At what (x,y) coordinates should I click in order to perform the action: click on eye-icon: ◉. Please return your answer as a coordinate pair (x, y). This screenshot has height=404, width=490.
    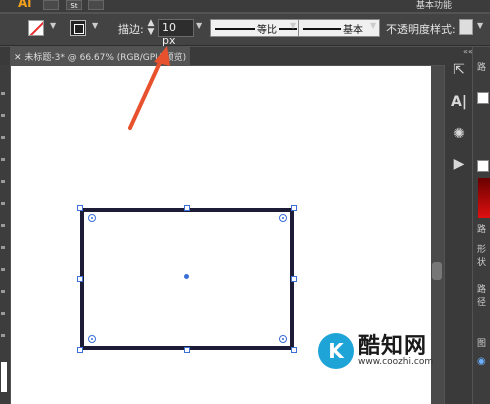
    Looking at the image, I should click on (481, 361).